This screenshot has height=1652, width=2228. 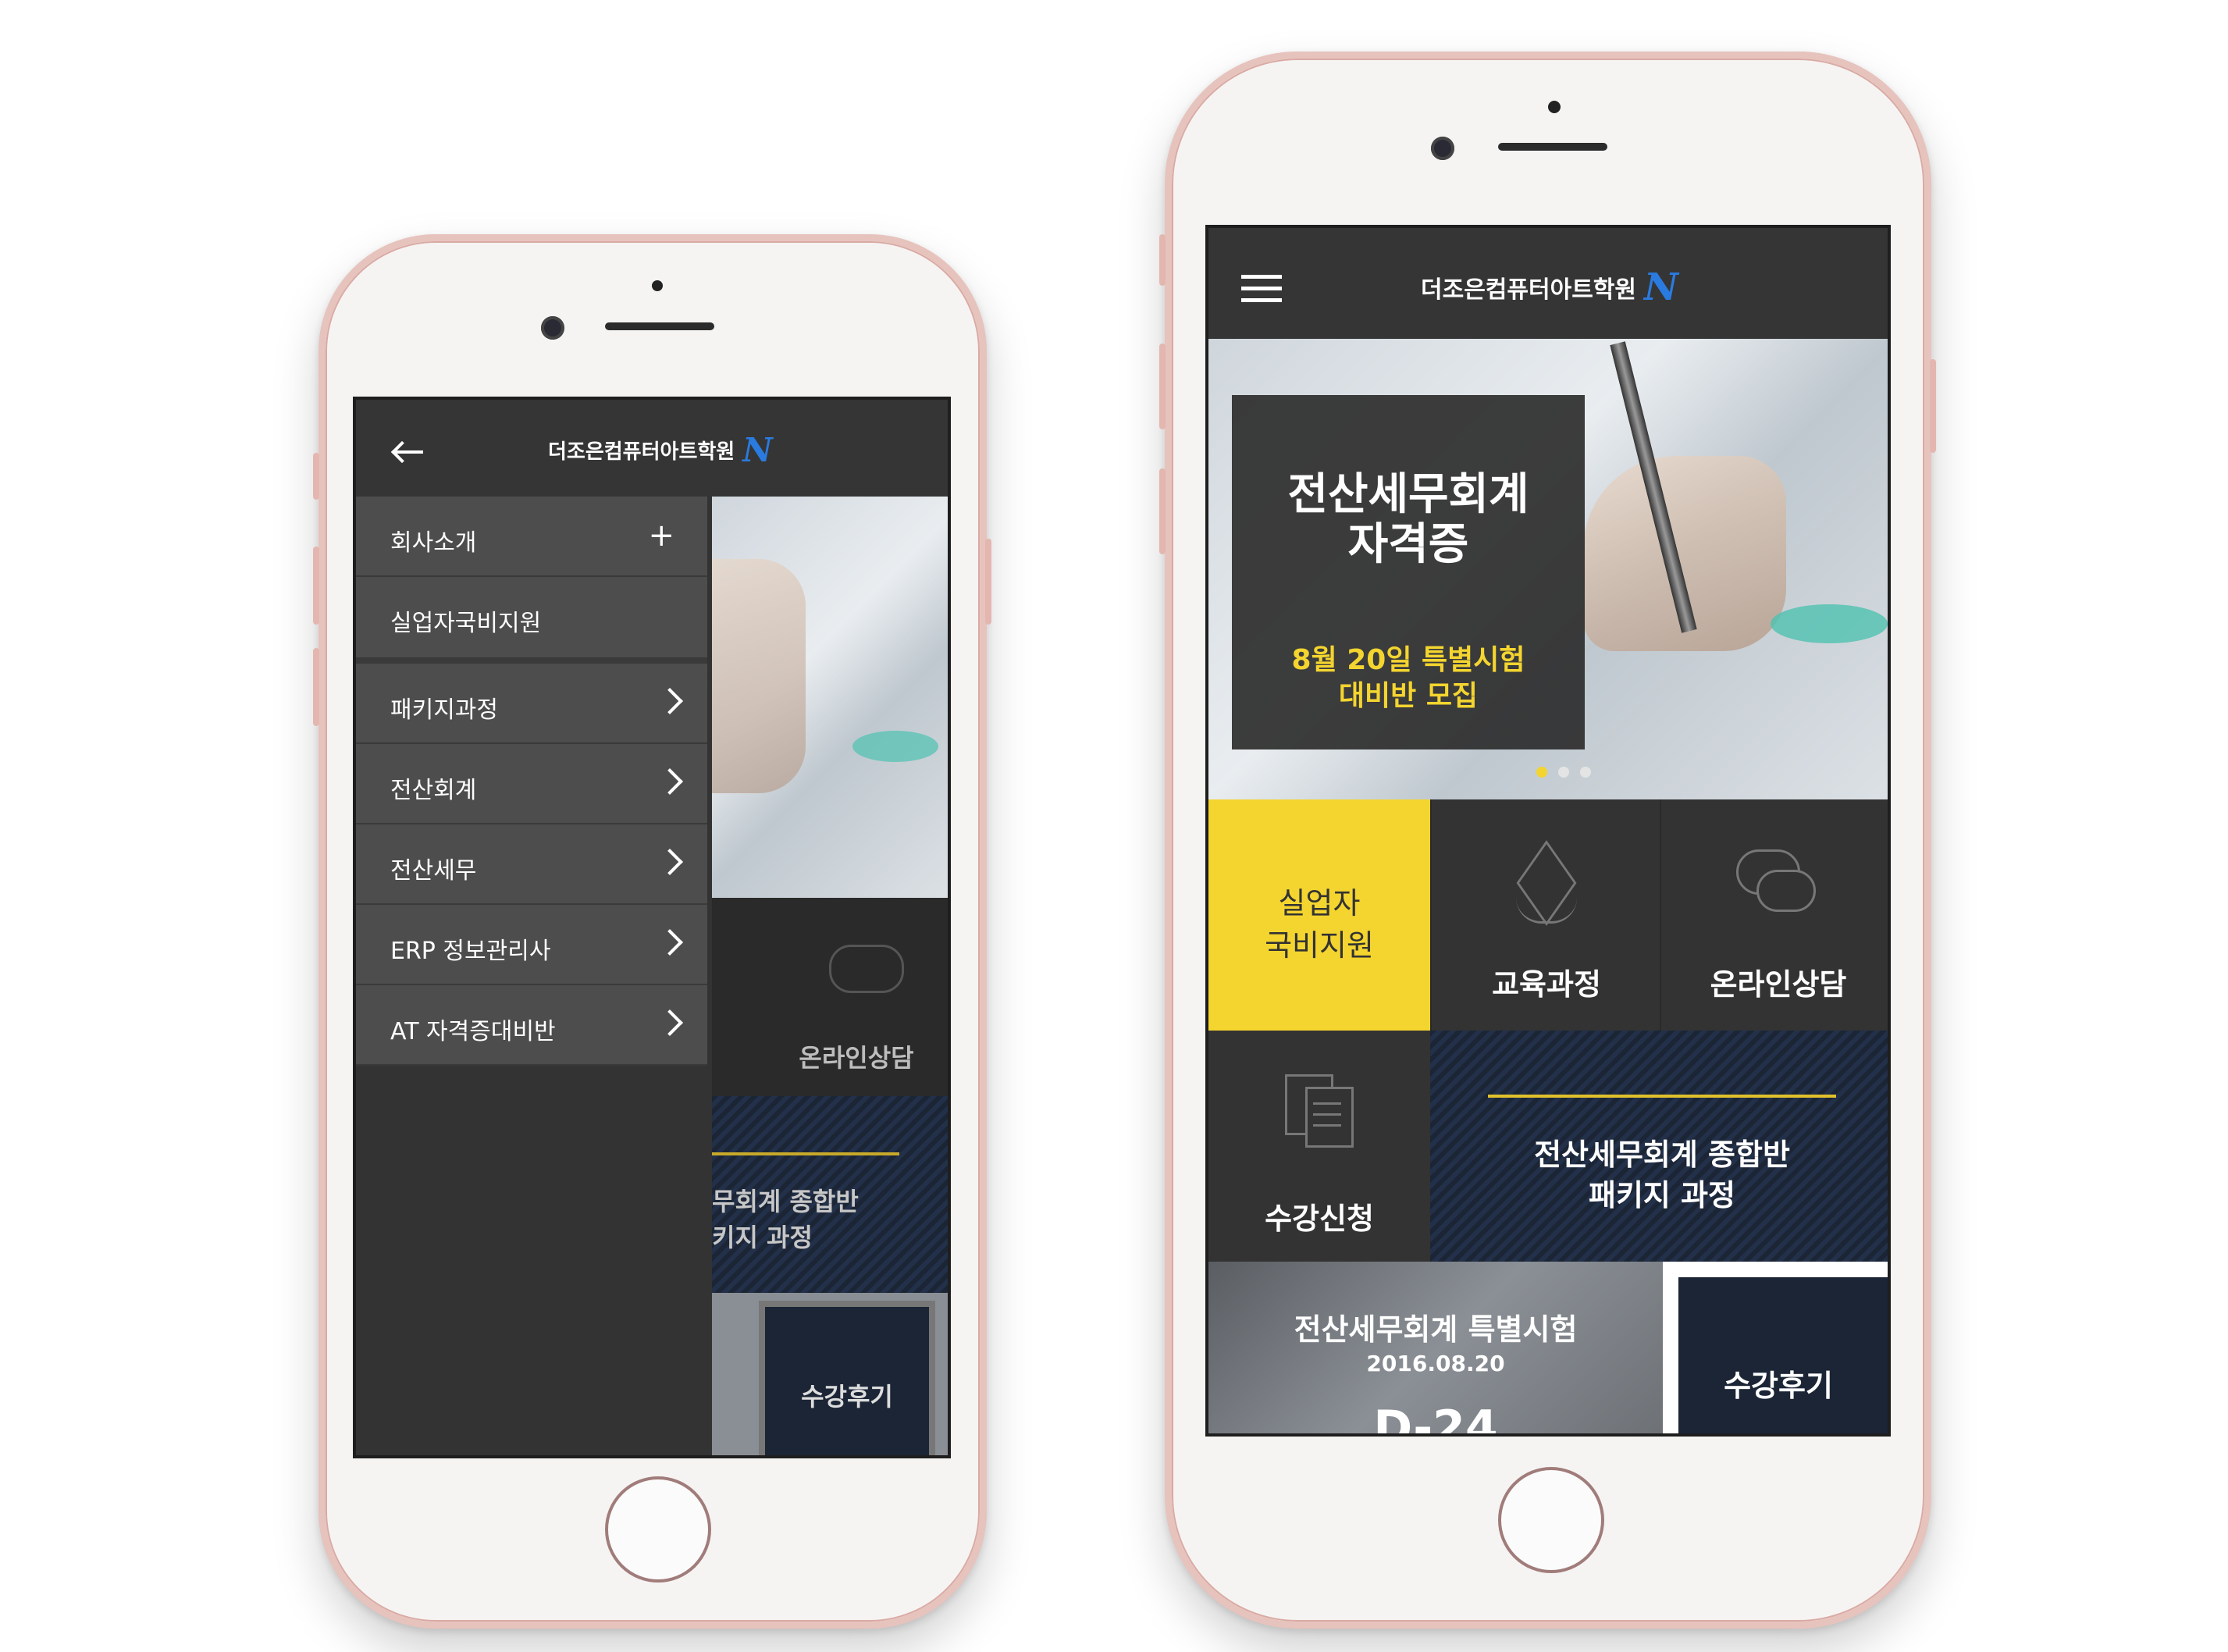 What do you see at coordinates (444, 710) in the screenshot?
I see `menu-item-label: 패키지과정` at bounding box center [444, 710].